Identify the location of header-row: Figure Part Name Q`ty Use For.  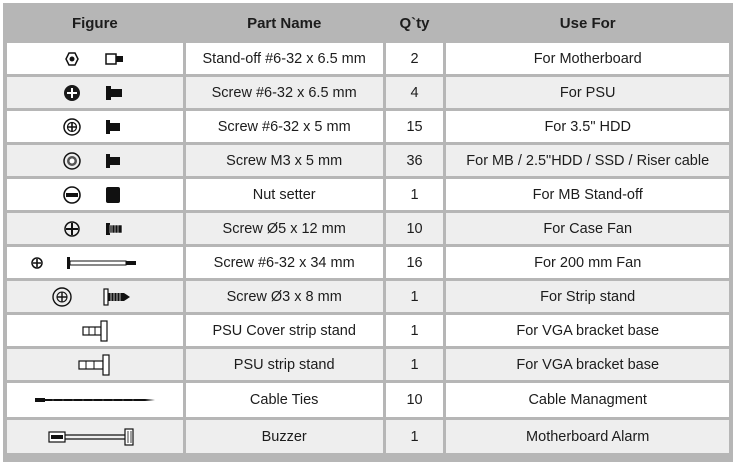
(368, 23).